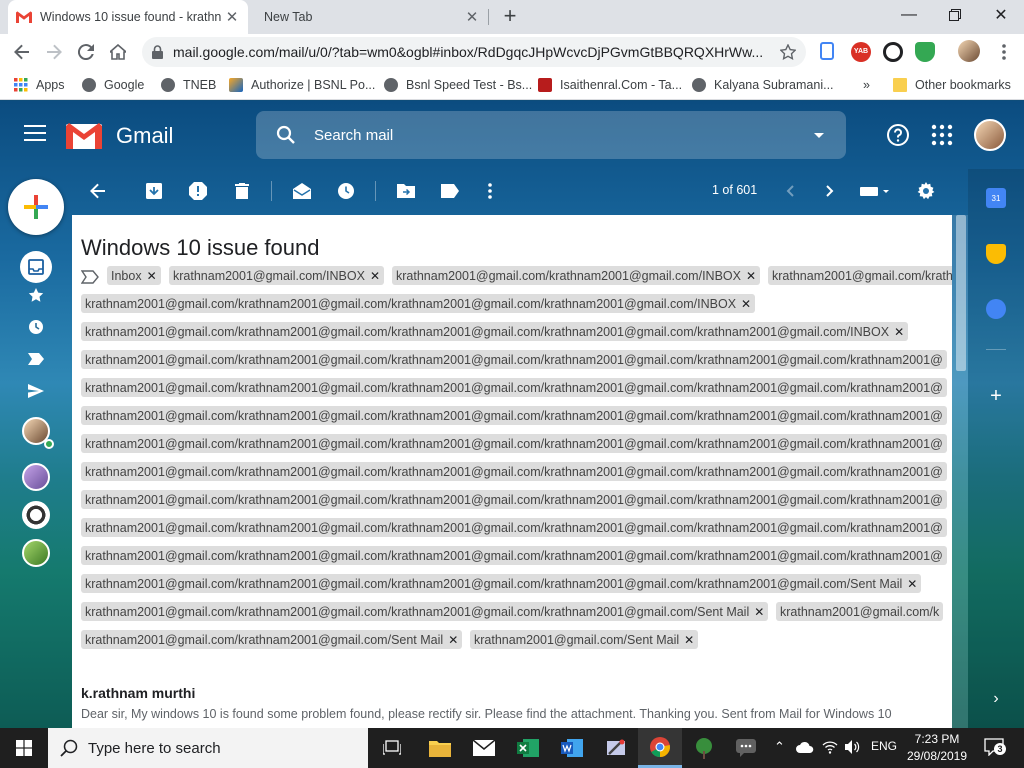 Image resolution: width=1024 pixels, height=768 pixels. What do you see at coordinates (790, 191) in the screenshot?
I see `newer-chevron-left-icon` at bounding box center [790, 191].